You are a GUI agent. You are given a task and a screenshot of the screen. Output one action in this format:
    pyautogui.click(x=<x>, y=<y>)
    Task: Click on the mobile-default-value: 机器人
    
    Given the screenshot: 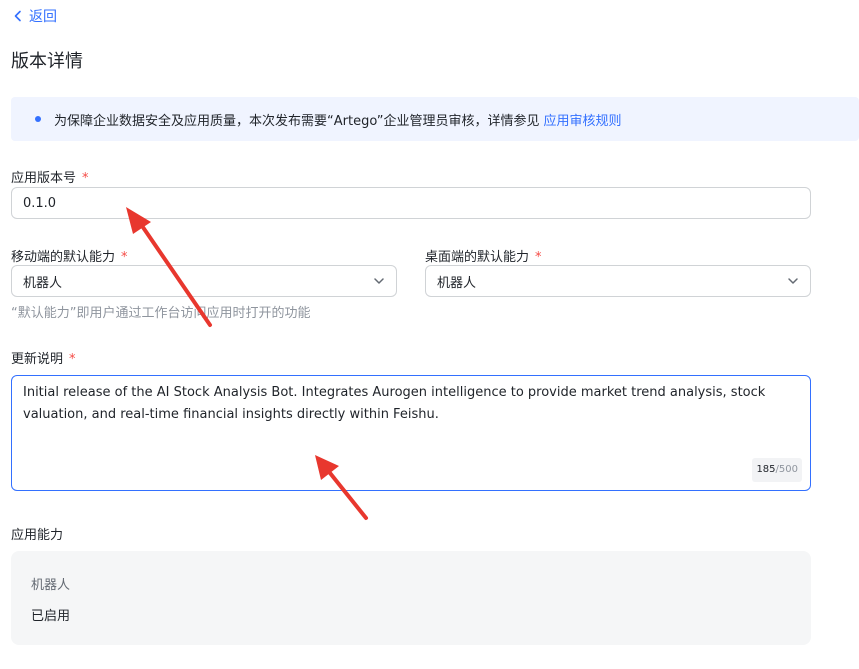 What is the action you would take?
    pyautogui.click(x=43, y=283)
    